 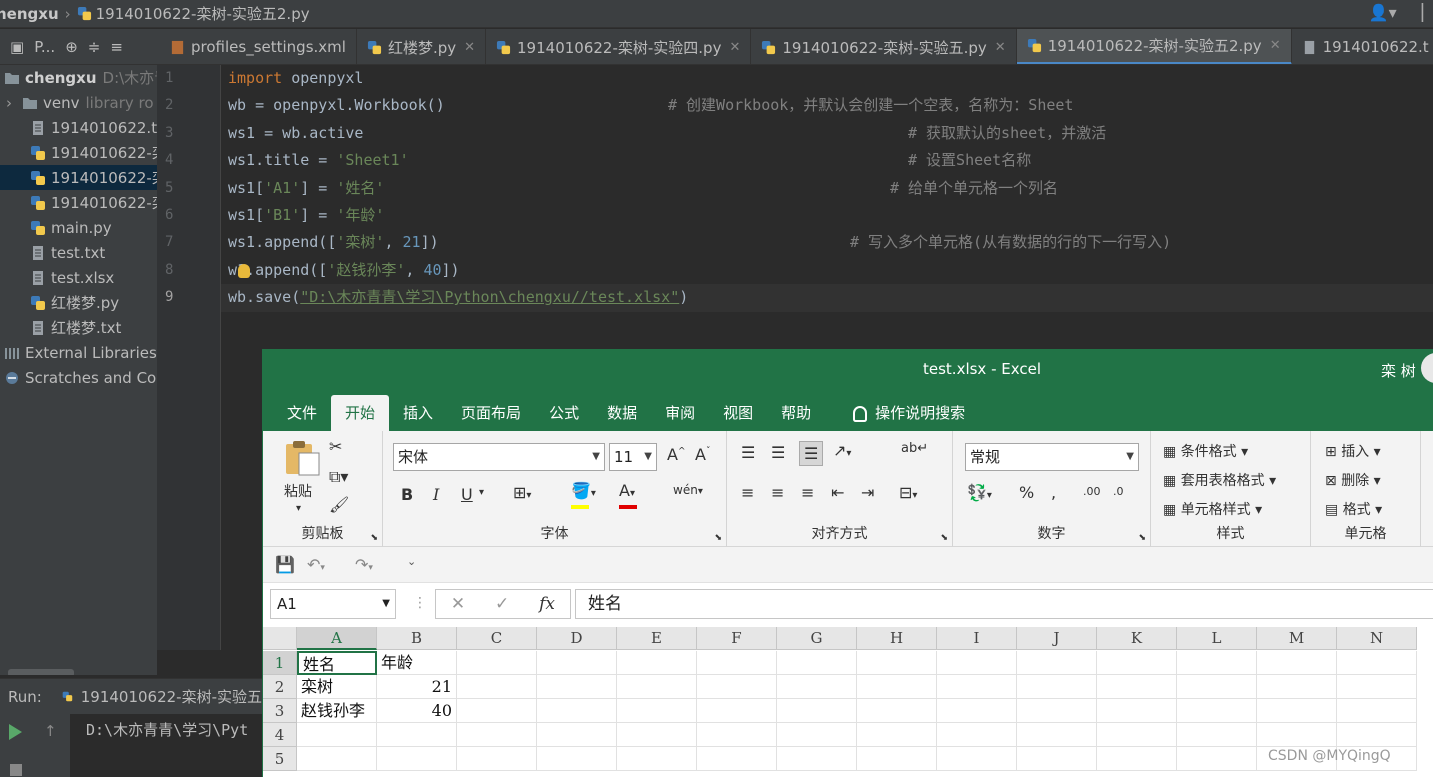 What do you see at coordinates (337, 638) in the screenshot?
I see `column-header: A` at bounding box center [337, 638].